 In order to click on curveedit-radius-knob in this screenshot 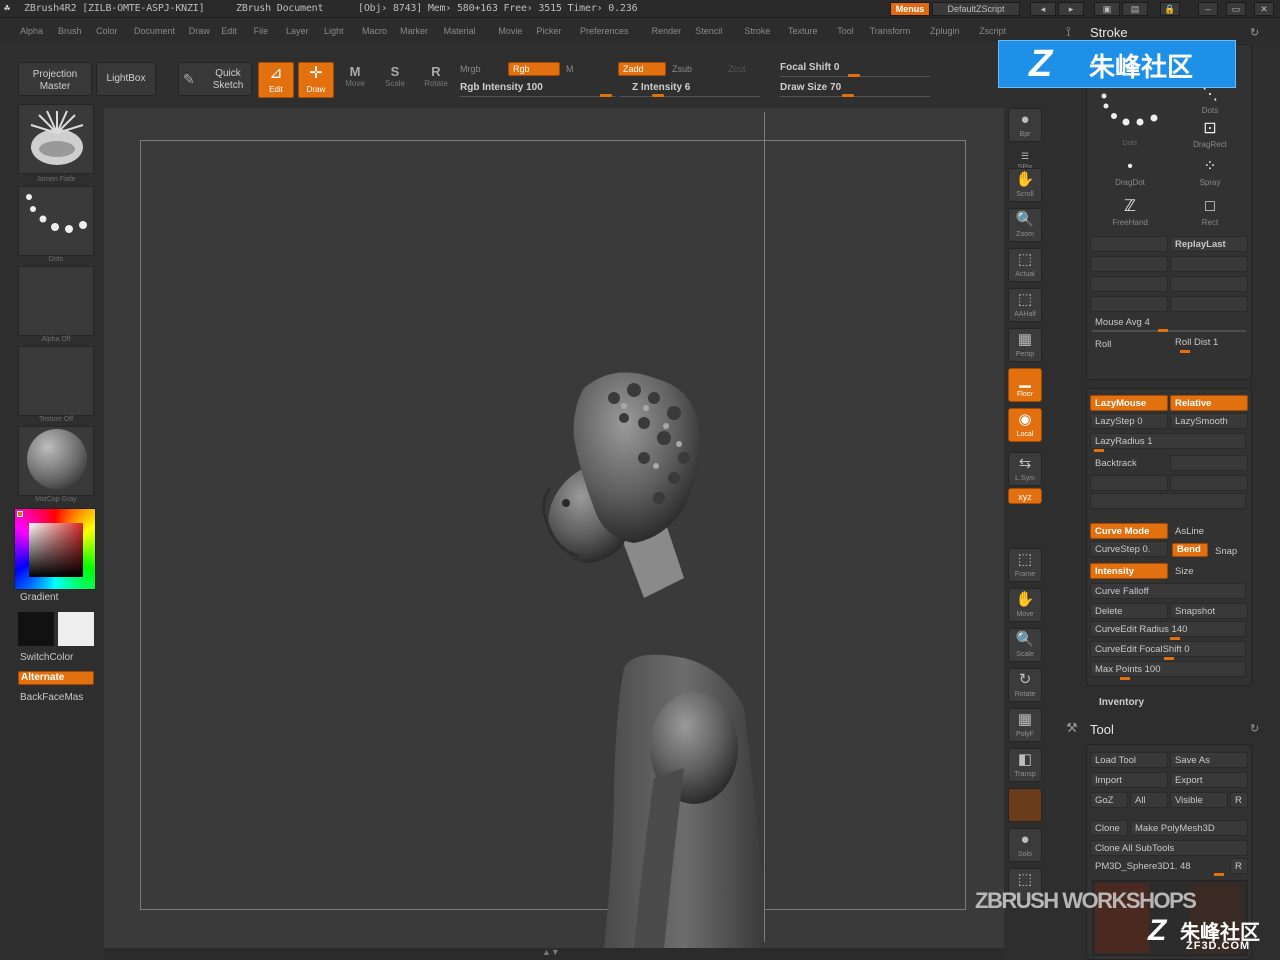, I will do `click(1175, 638)`.